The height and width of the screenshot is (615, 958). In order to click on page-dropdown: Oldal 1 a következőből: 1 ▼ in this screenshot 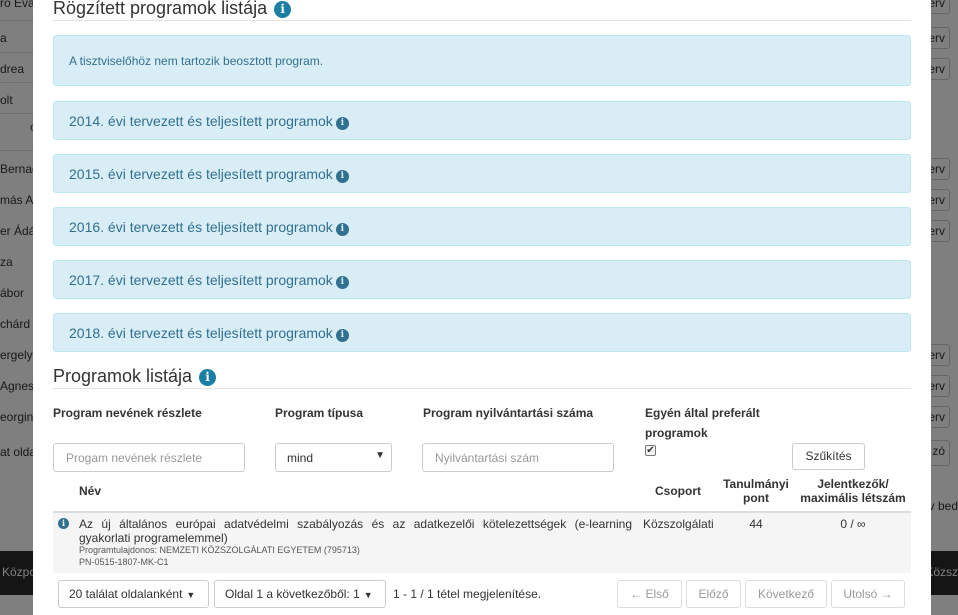, I will do `click(300, 594)`.